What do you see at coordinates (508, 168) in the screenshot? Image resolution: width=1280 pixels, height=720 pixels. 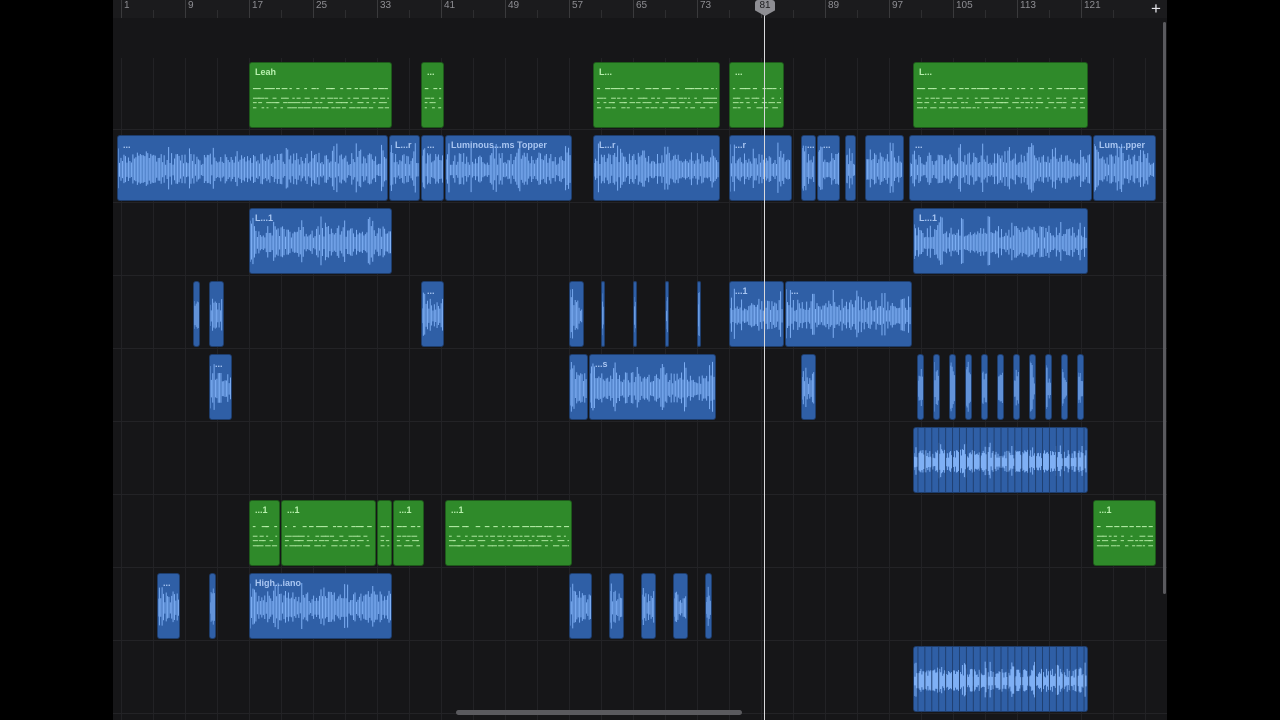 I see `audio-region: Luminous...ms Topper` at bounding box center [508, 168].